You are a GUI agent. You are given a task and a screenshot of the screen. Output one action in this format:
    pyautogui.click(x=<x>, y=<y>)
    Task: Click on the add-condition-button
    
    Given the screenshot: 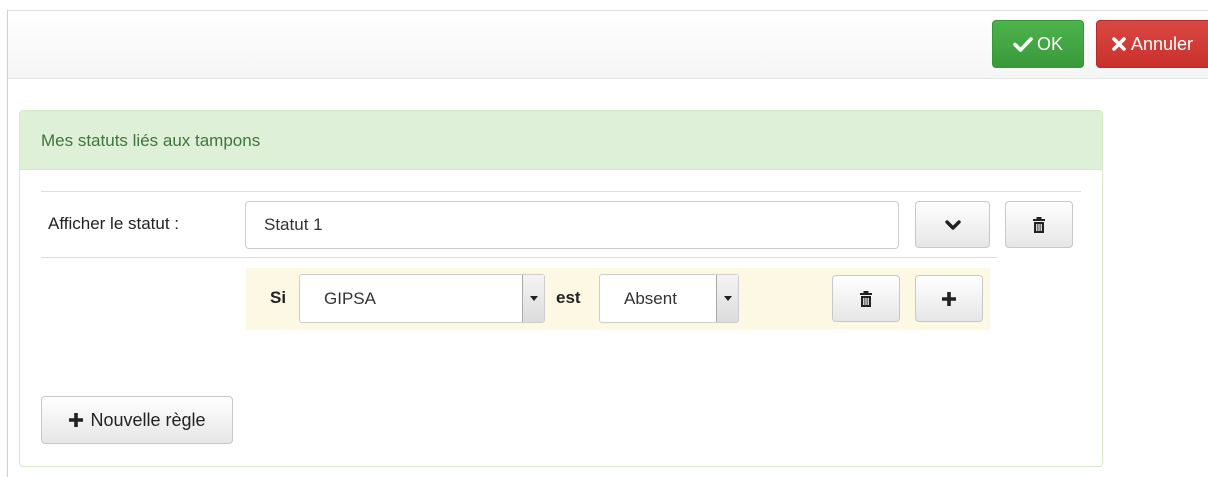 What is the action you would take?
    pyautogui.click(x=949, y=298)
    